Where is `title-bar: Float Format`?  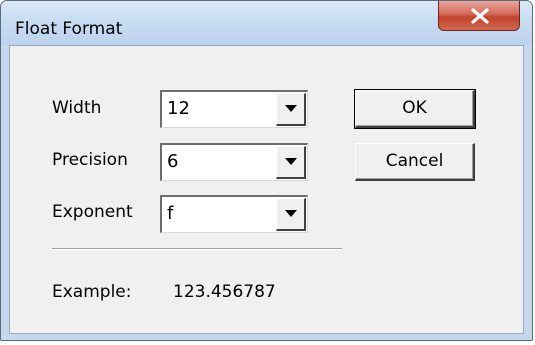
title-bar: Float Format is located at coordinates (266, 23).